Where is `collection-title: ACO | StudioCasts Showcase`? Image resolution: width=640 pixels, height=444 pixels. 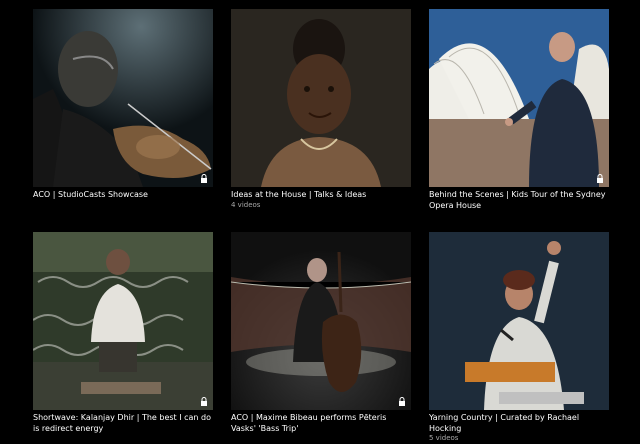
collection-title: ACO | StudioCasts Showcase is located at coordinates (123, 195).